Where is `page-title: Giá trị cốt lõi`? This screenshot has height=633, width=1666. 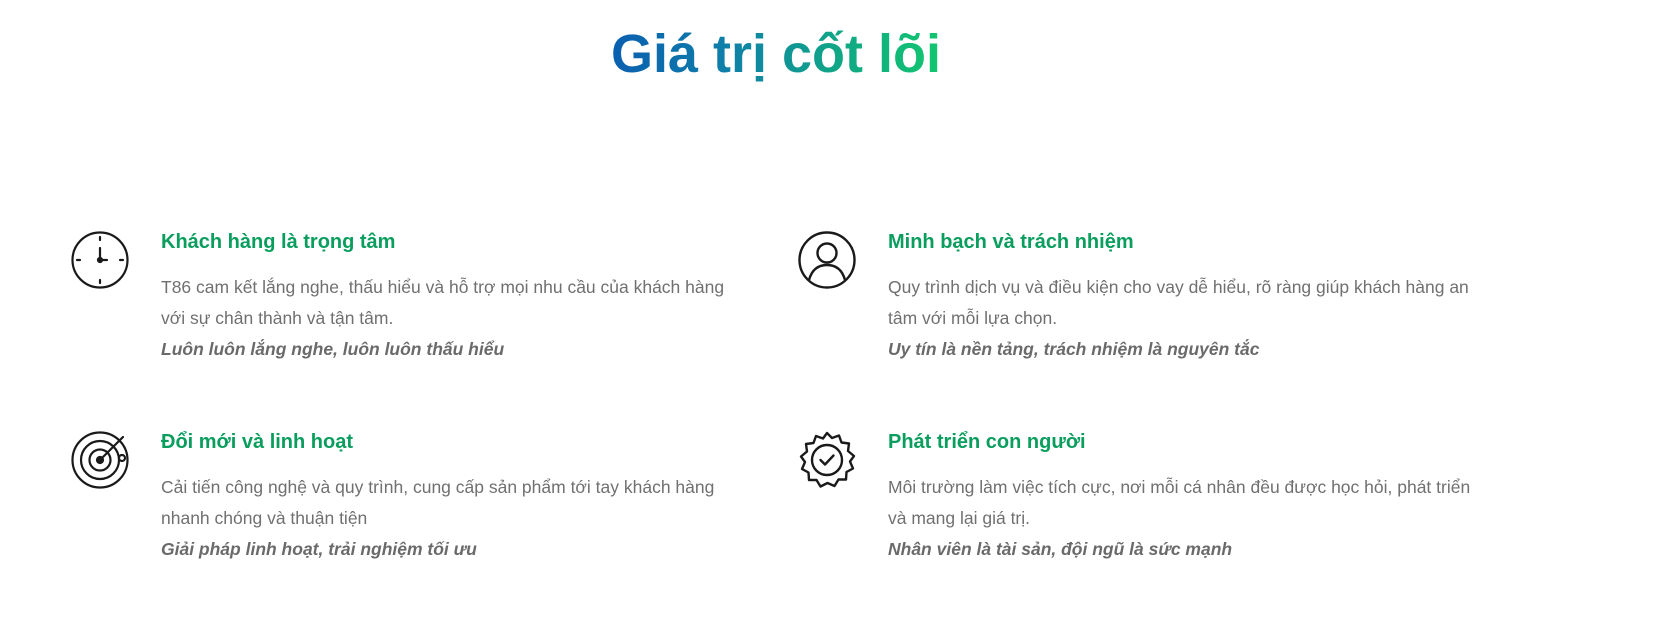 page-title: Giá trị cốt lõi is located at coordinates (776, 54).